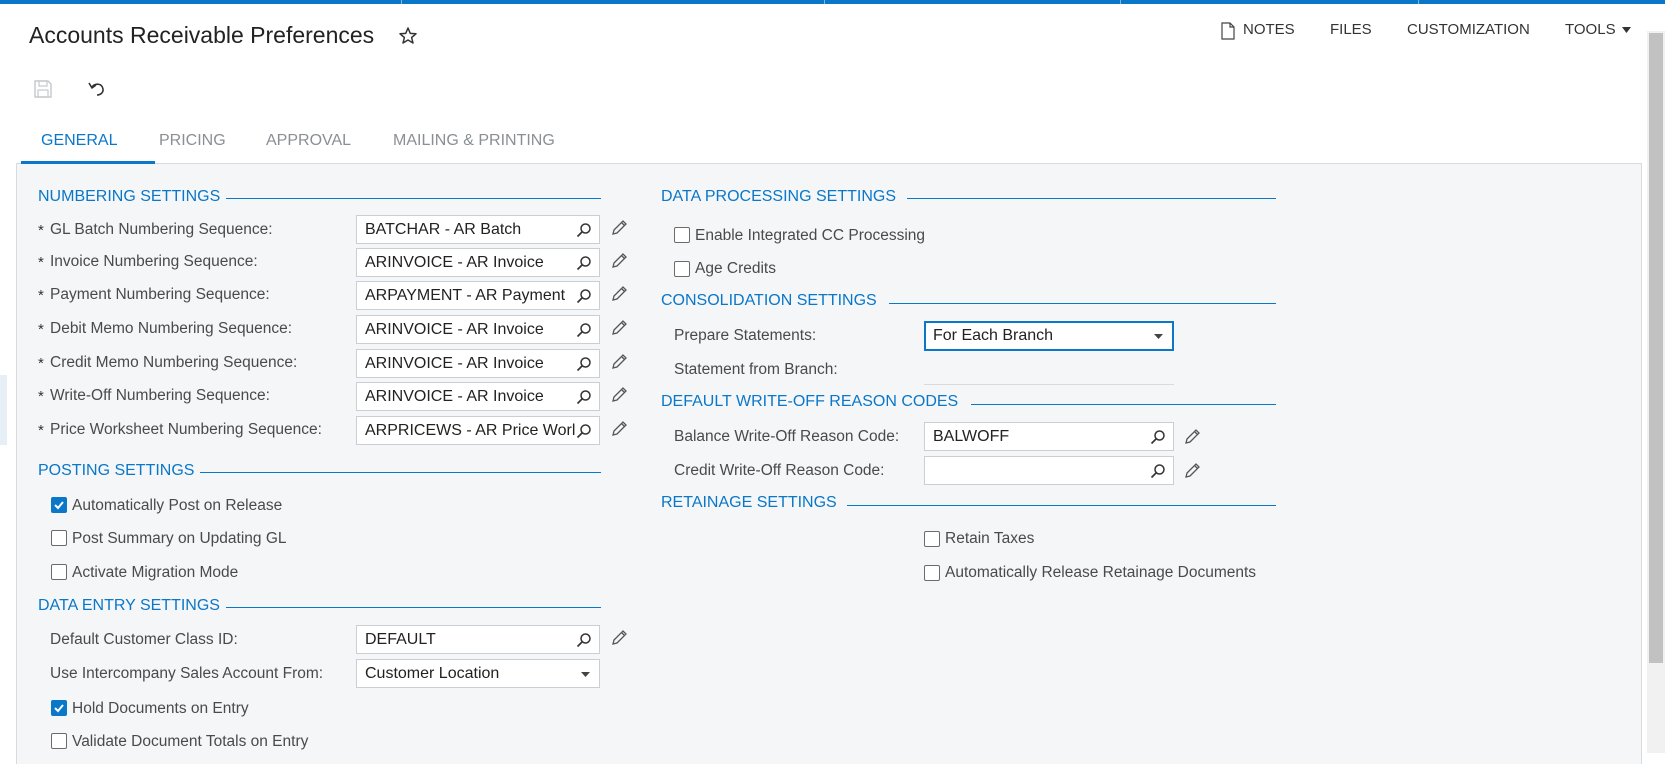  Describe the element at coordinates (1228, 31) in the screenshot. I see `notes-icon` at that location.